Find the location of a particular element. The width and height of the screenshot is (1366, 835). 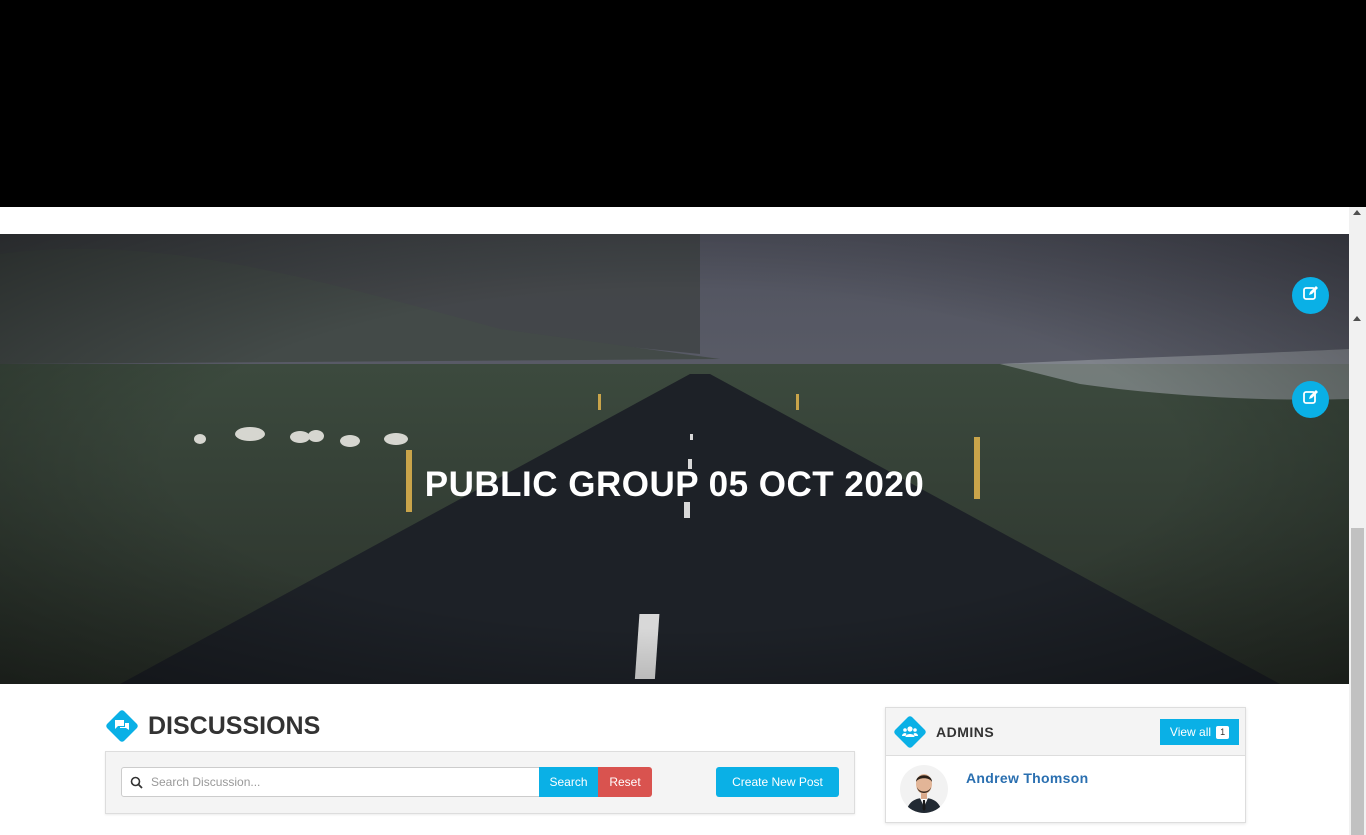

create-new-post-button: Create New Post is located at coordinates (777, 782).